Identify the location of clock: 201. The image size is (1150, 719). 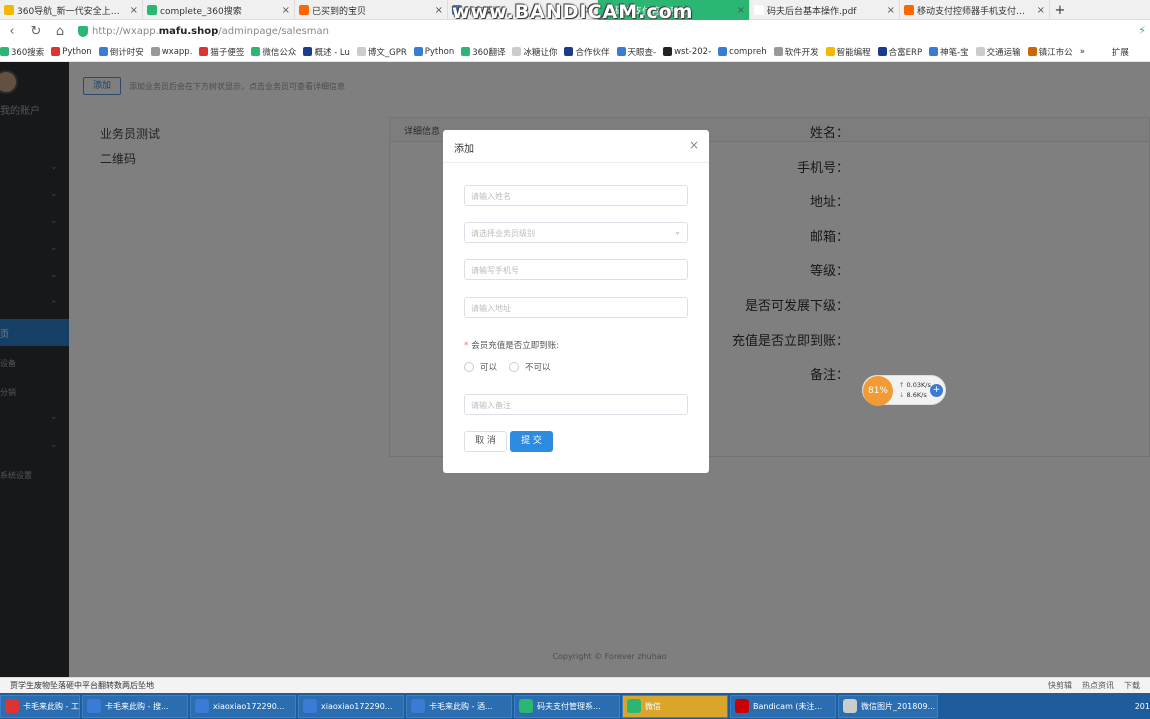
(1142, 706).